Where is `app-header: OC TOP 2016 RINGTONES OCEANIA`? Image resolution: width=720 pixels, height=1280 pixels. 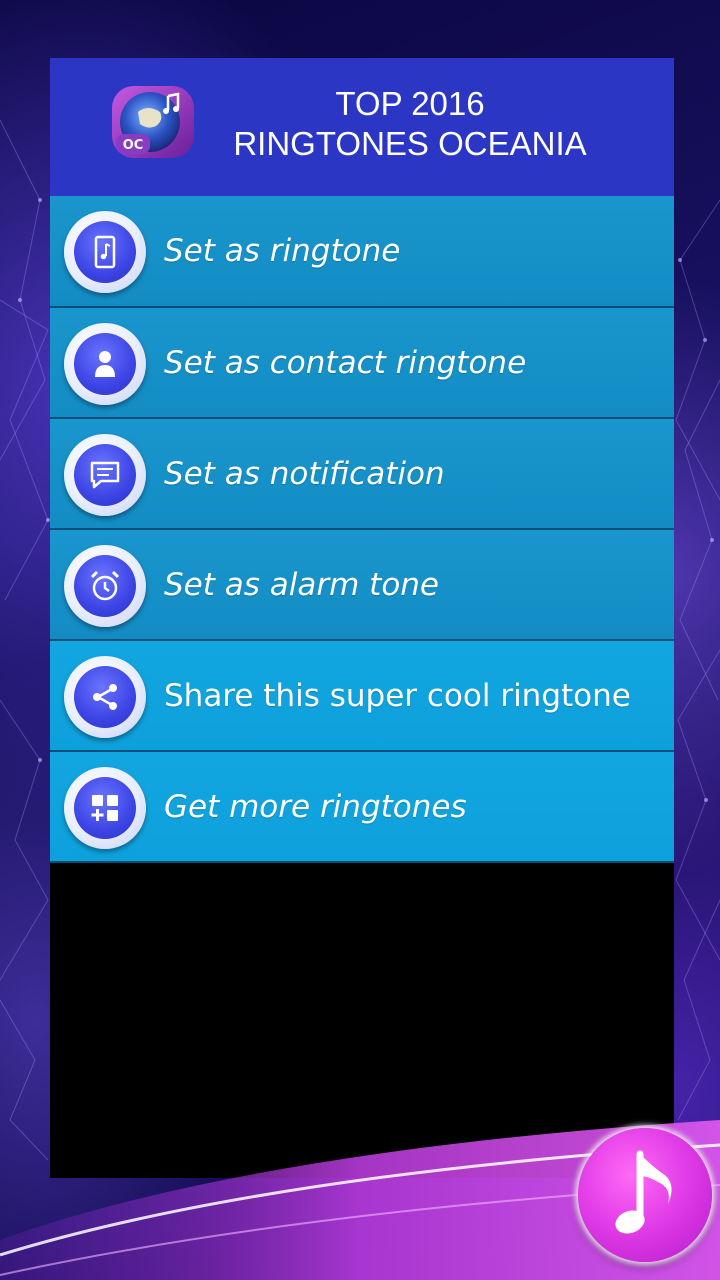
app-header: OC TOP 2016 RINGTONES OCEANIA is located at coordinates (362, 127).